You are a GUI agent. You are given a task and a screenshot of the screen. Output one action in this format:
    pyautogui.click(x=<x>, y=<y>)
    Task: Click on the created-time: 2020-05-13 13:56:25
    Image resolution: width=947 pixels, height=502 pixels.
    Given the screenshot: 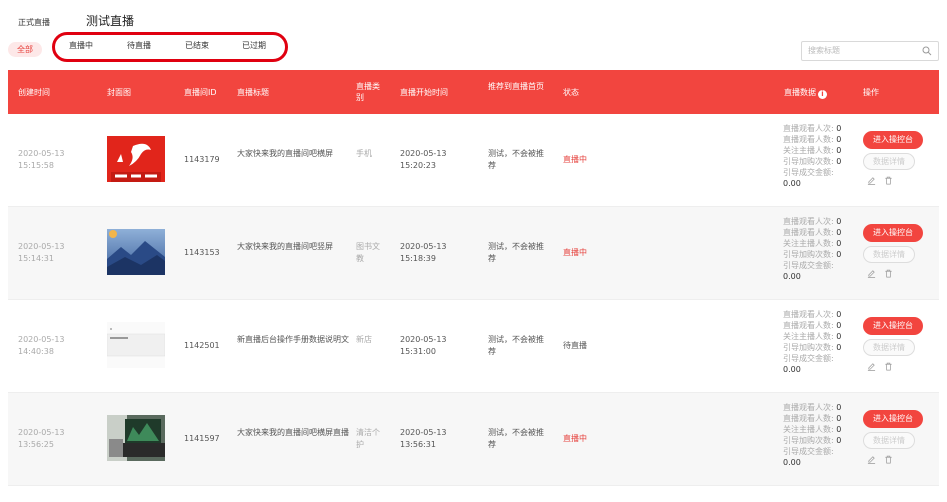 What is the action you would take?
    pyautogui.click(x=41, y=439)
    